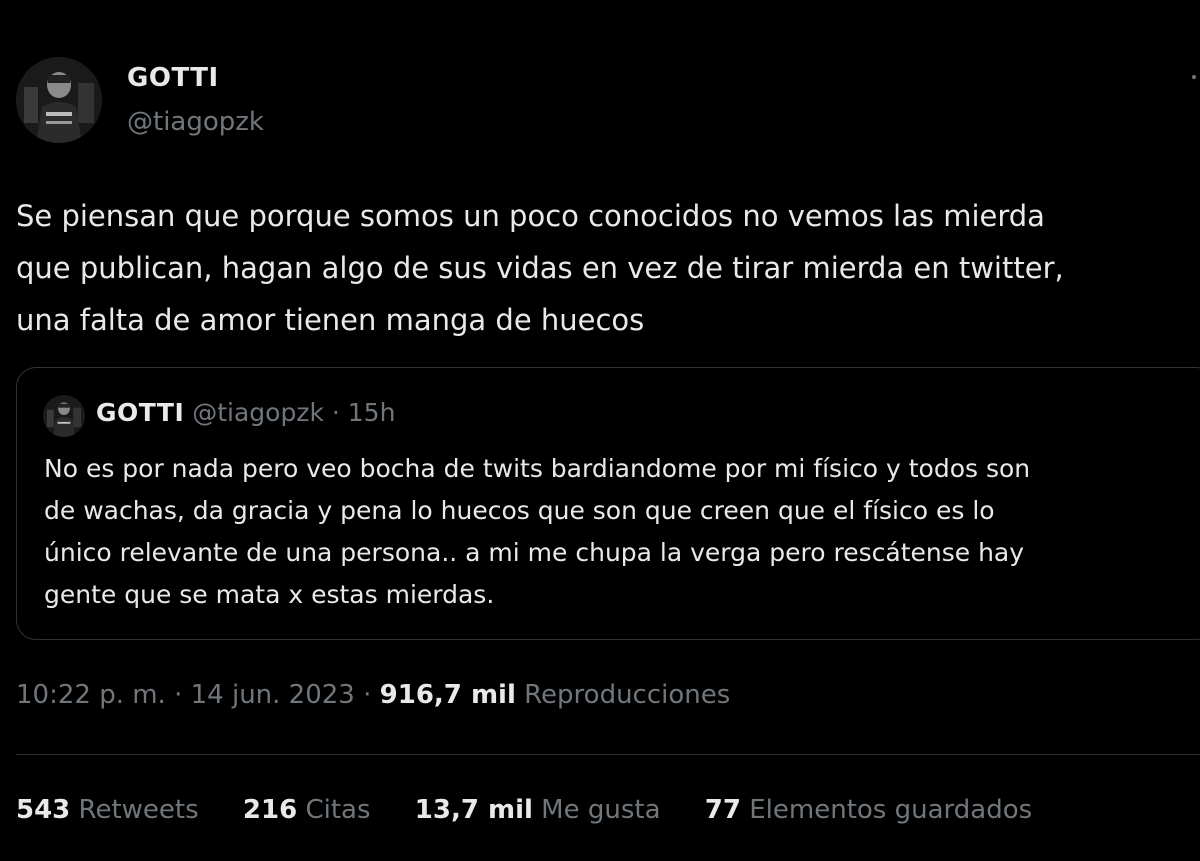 The height and width of the screenshot is (861, 1200). I want to click on avatar, so click(59, 100).